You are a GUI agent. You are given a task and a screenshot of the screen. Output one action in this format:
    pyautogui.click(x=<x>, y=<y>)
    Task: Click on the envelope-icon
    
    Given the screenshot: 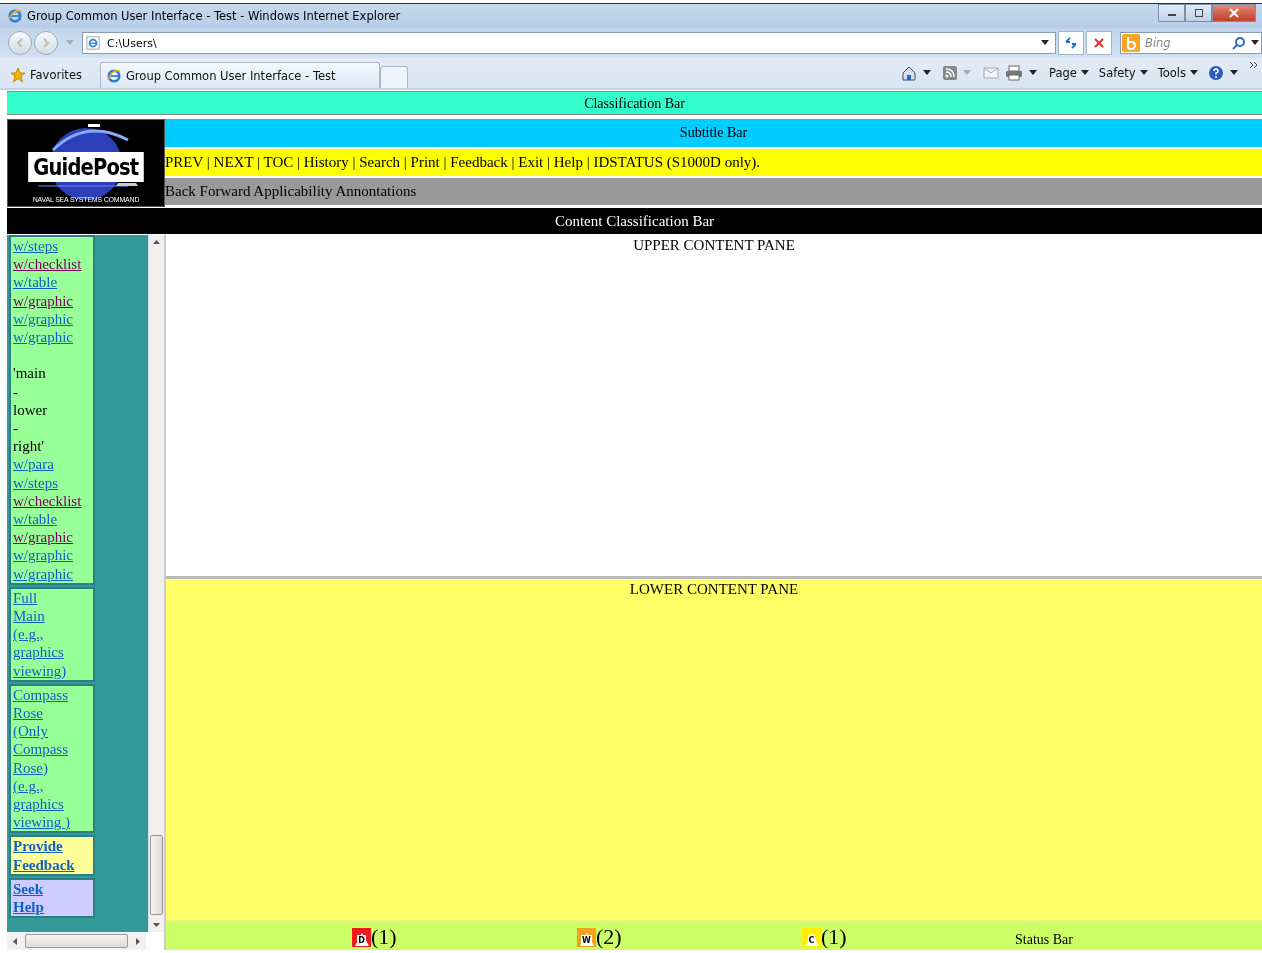 What is the action you would take?
    pyautogui.click(x=991, y=73)
    